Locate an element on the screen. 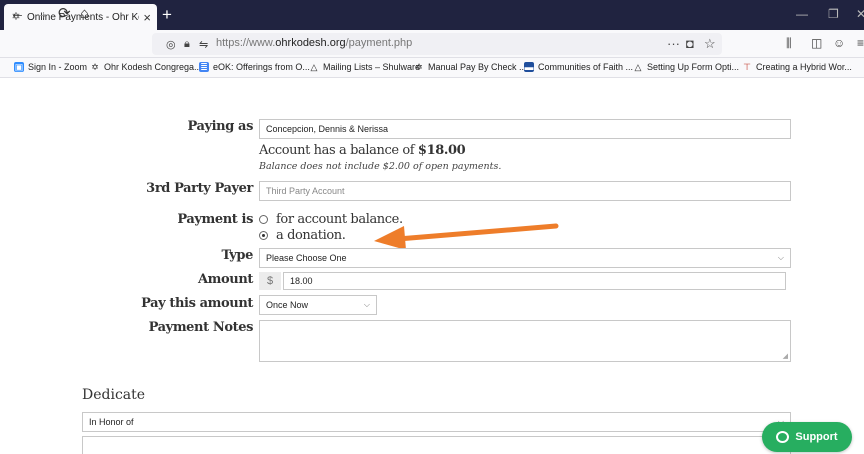 The image size is (864, 454). page-actions-icon: ··· is located at coordinates (673, 43).